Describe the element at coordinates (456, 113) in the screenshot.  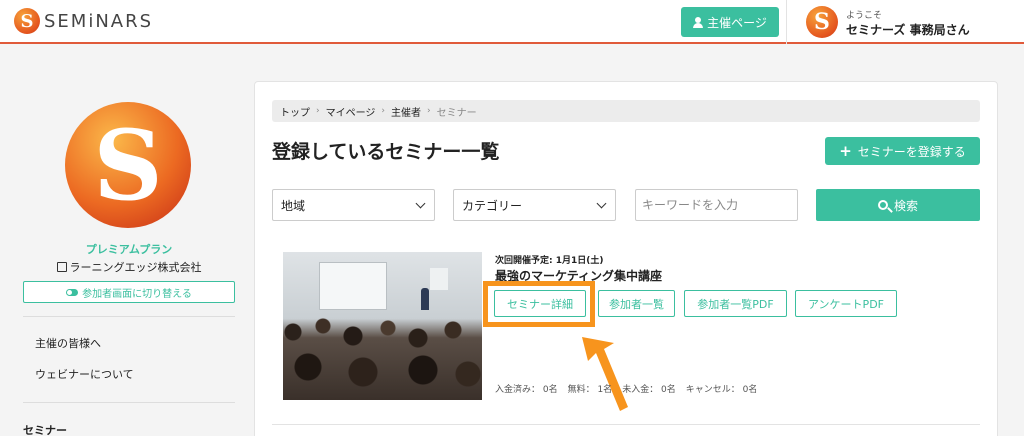
I see `breadcrumb-current: セミナー` at that location.